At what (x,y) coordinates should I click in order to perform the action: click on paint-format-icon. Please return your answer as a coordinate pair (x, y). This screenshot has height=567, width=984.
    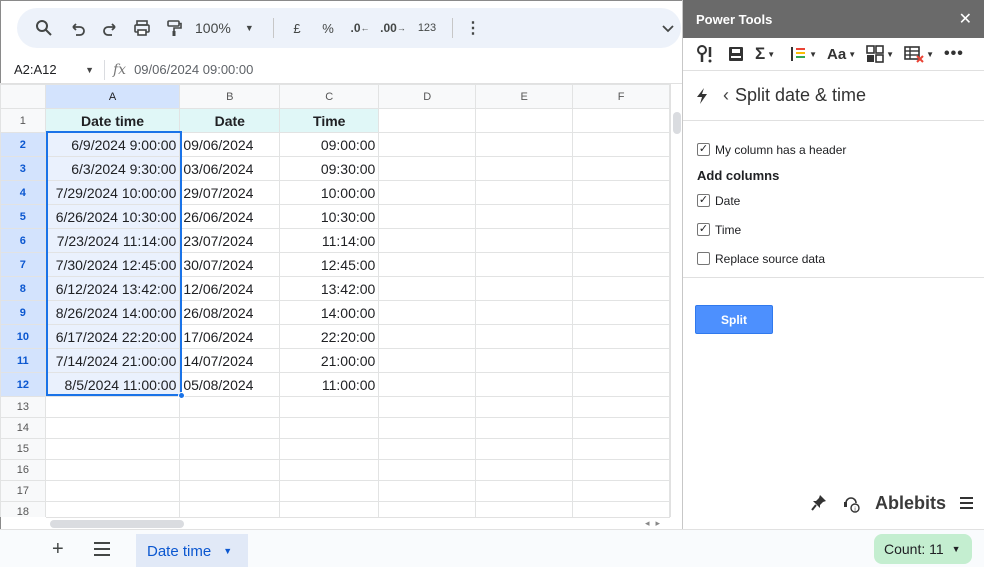
    Looking at the image, I should click on (174, 28).